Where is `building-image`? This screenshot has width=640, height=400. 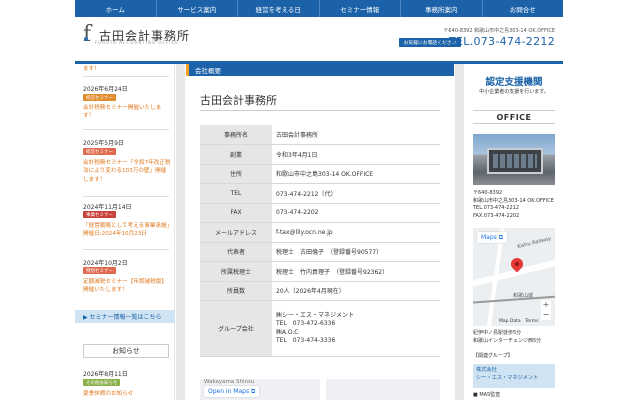
building-image is located at coordinates (515, 161).